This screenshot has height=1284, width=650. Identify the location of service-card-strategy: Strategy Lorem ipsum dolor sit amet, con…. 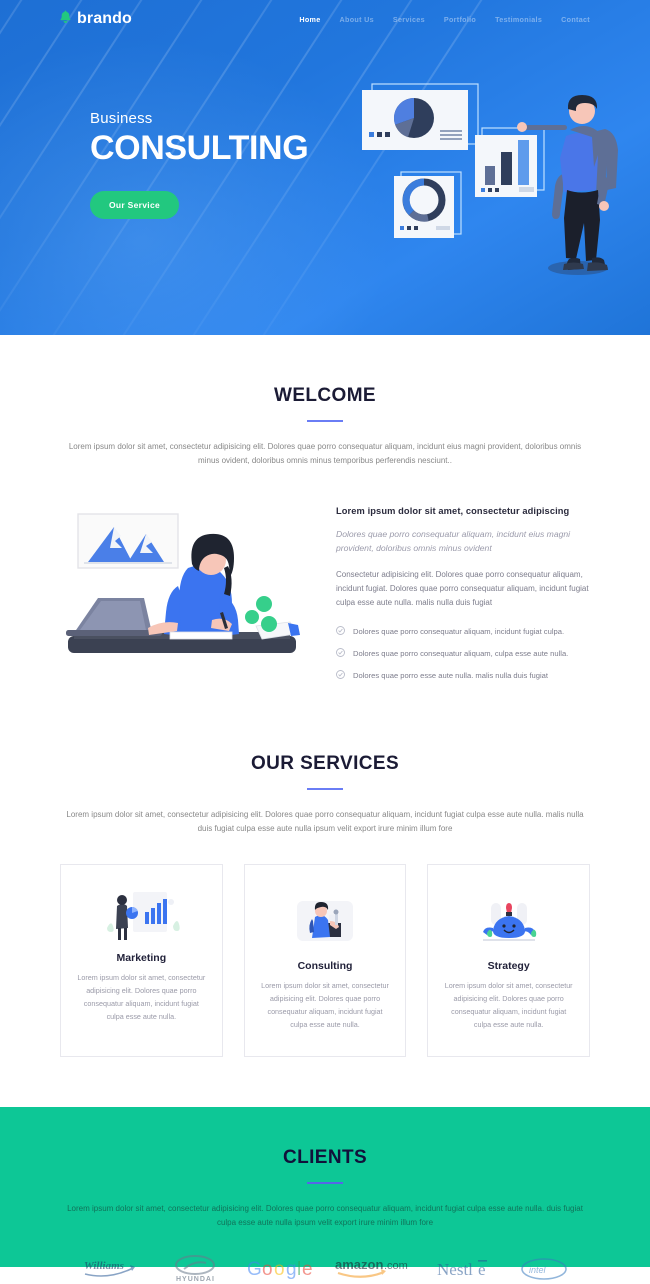
(509, 961).